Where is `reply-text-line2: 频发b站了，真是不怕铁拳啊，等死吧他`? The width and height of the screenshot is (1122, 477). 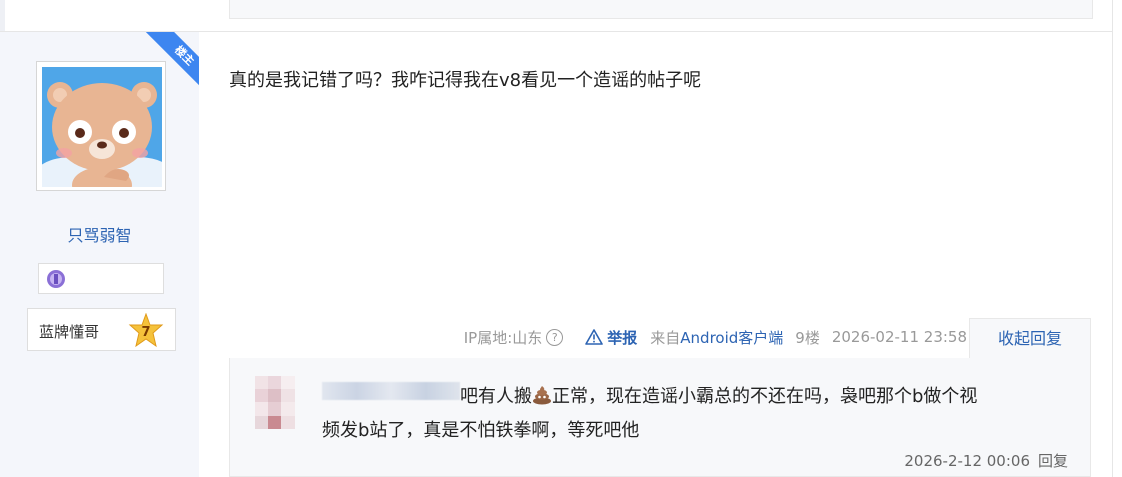 reply-text-line2: 频发b站了，真是不怕铁拳啊，等死吧他 is located at coordinates (481, 430).